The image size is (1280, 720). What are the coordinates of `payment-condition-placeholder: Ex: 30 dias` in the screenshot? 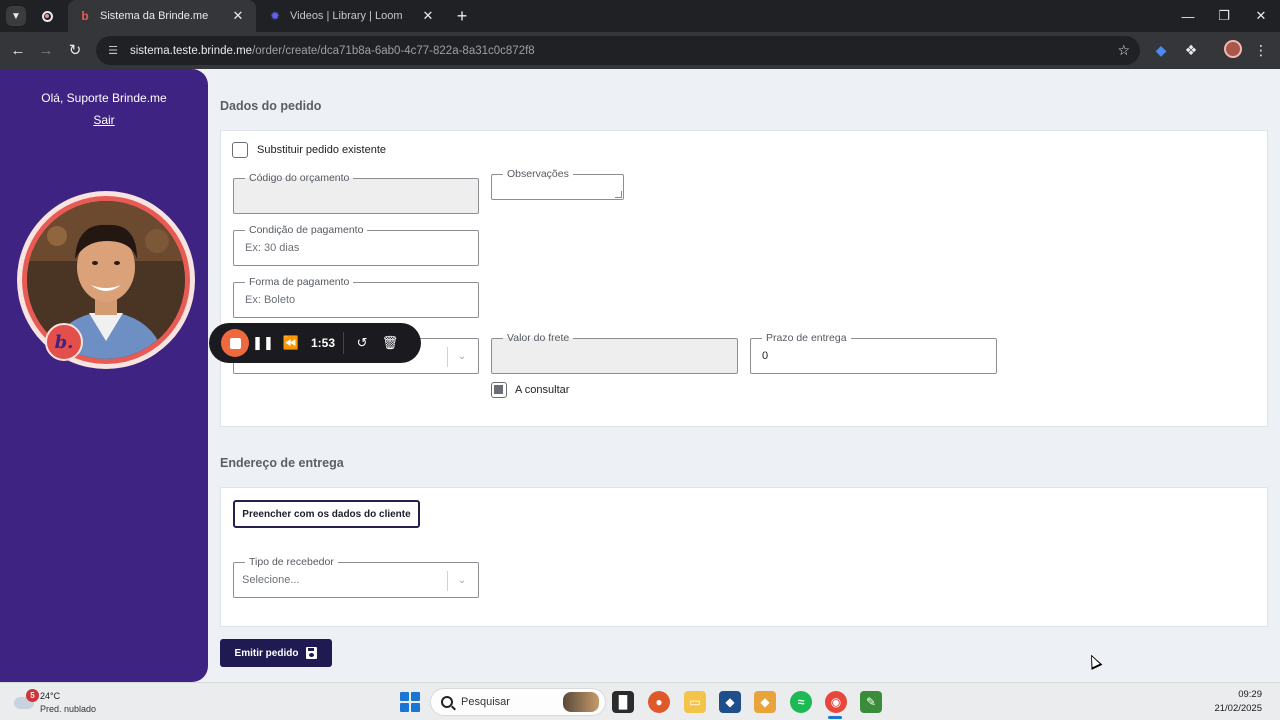 It's located at (272, 248).